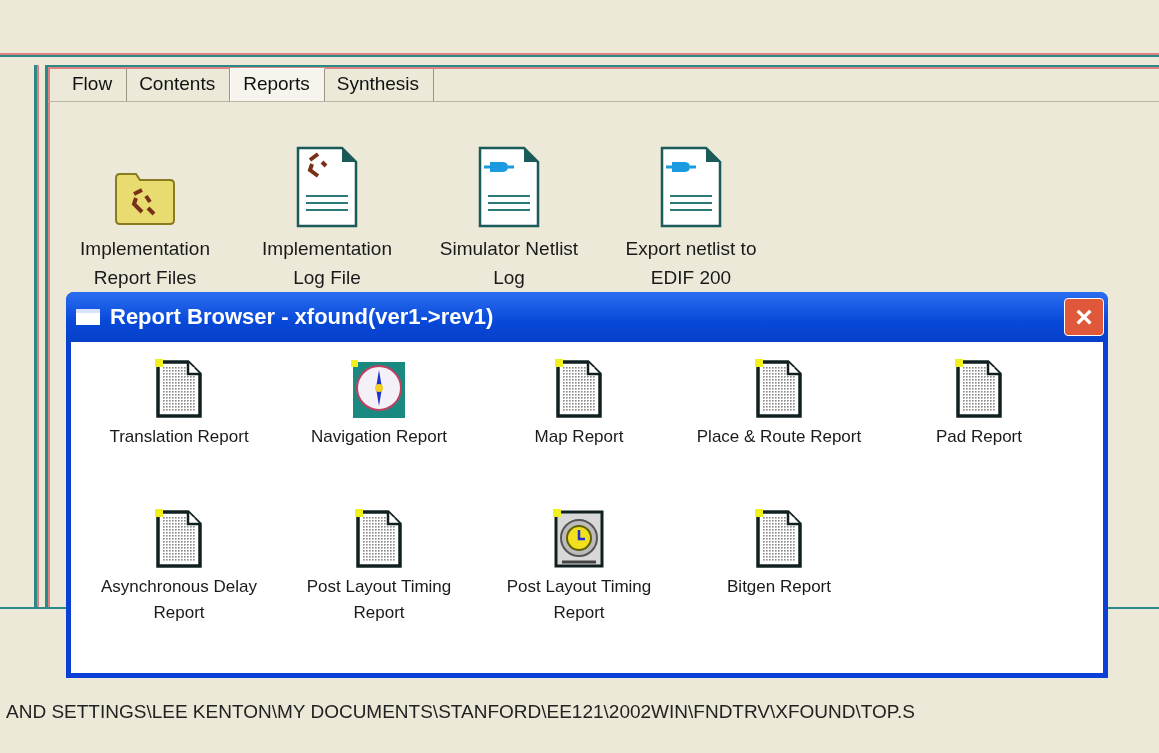 The width and height of the screenshot is (1159, 753). Describe the element at coordinates (579, 539) in the screenshot. I see `stopwatch-icon` at that location.